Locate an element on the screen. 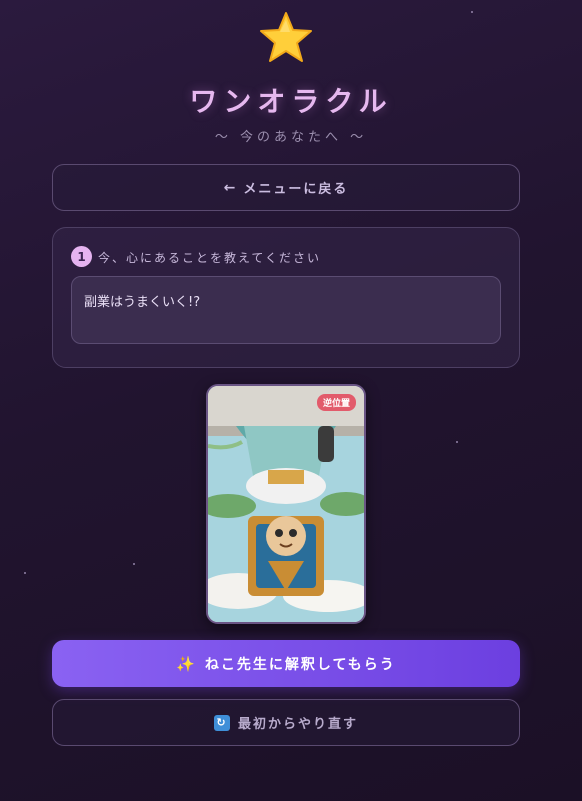 This screenshot has width=582, height=801. app-subtitle: 〜 今のあなたへ 〜 is located at coordinates (291, 137).